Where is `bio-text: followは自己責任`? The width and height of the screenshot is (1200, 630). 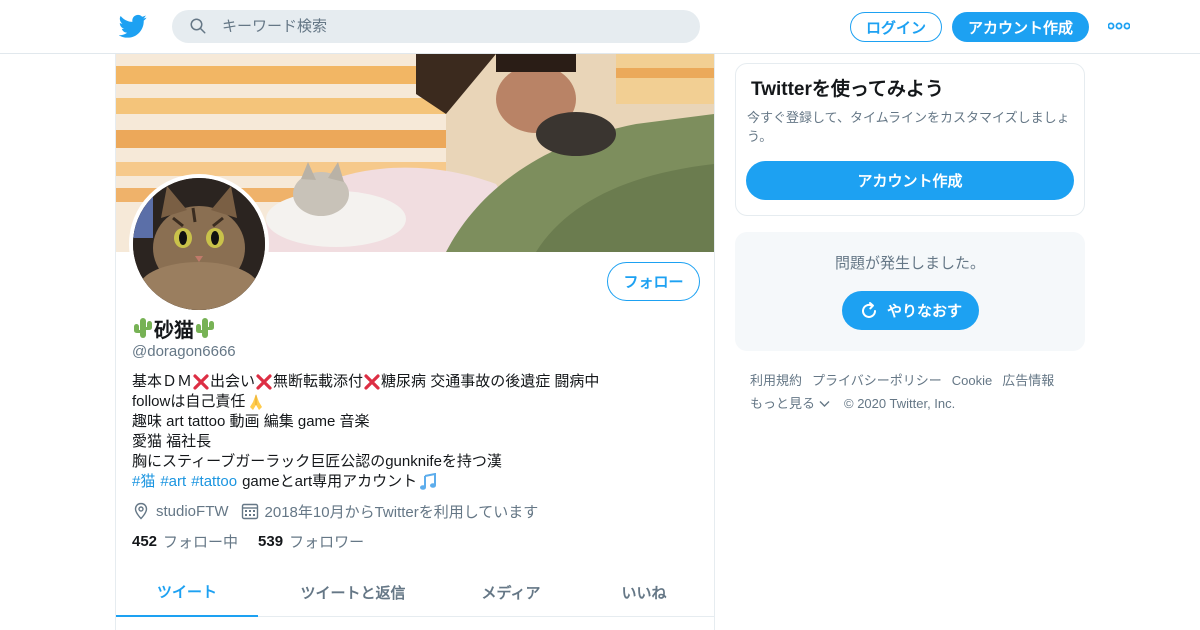
bio-text: followは自己責任 is located at coordinates (189, 401).